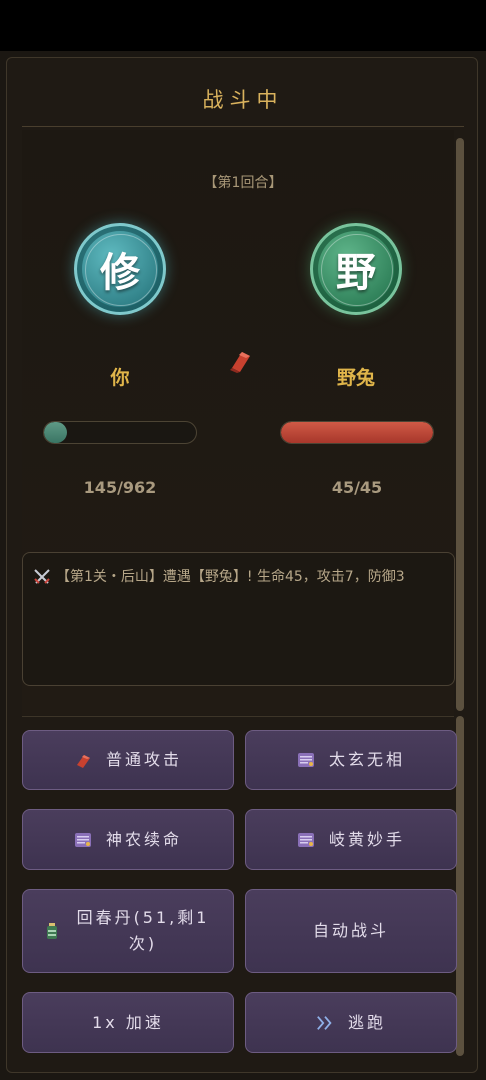  I want to click on speed-button: 1x 加速, so click(128, 1022).